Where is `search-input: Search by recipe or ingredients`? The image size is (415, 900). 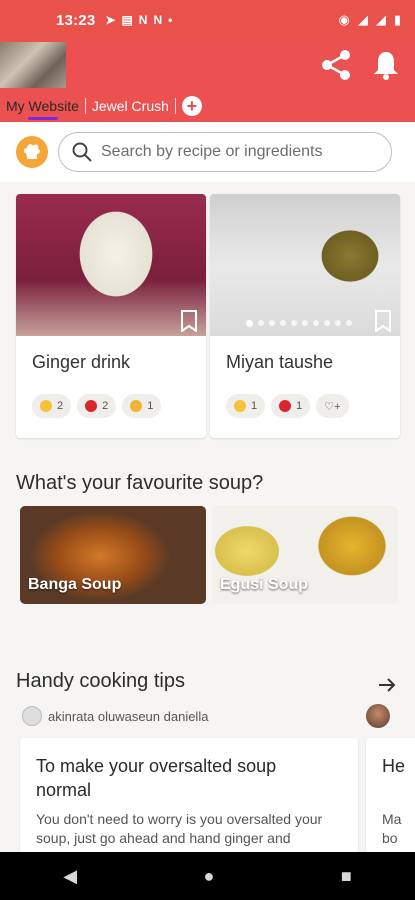 search-input: Search by recipe or ingredients is located at coordinates (225, 152).